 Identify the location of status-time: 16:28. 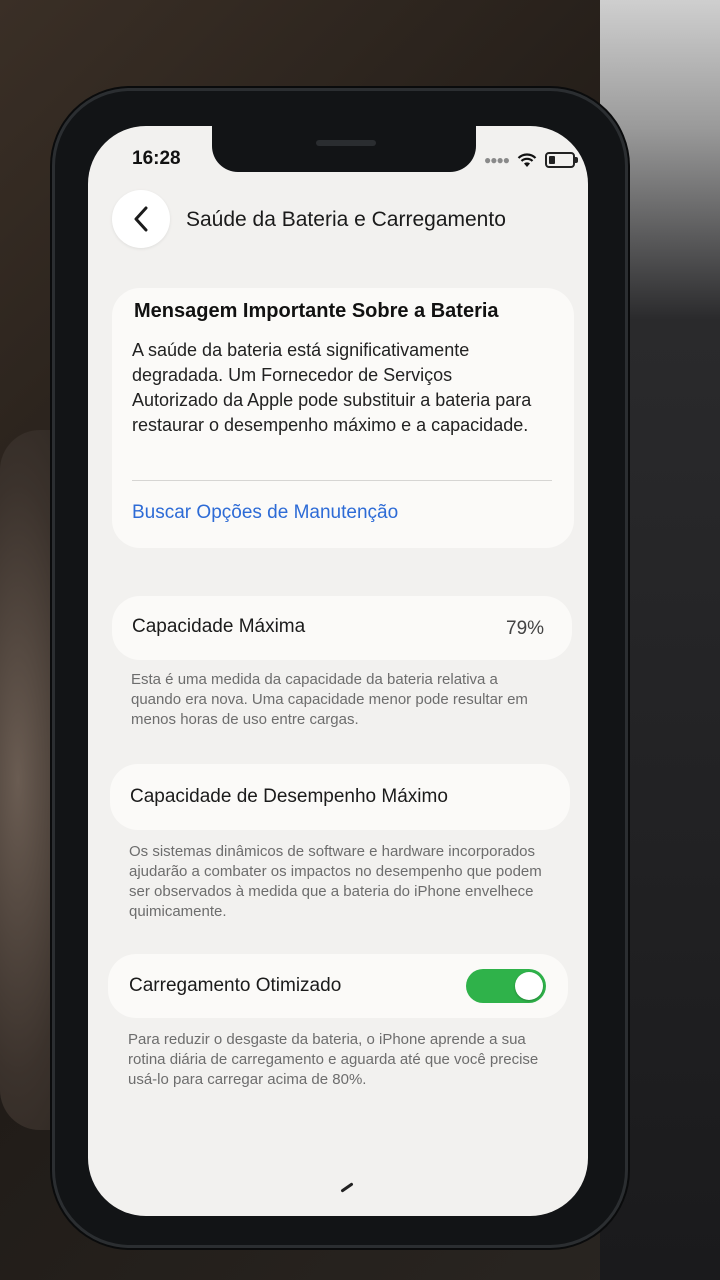
(156, 158).